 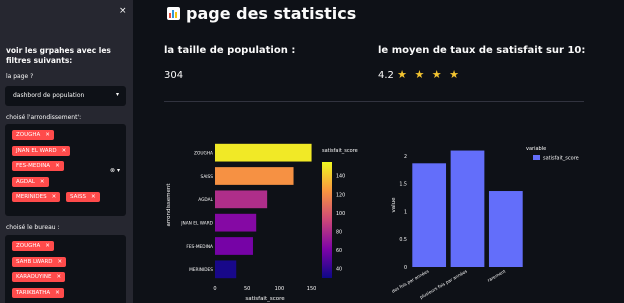 I want to click on chip-bureau: SAHB LWARD ✕, so click(x=39, y=262).